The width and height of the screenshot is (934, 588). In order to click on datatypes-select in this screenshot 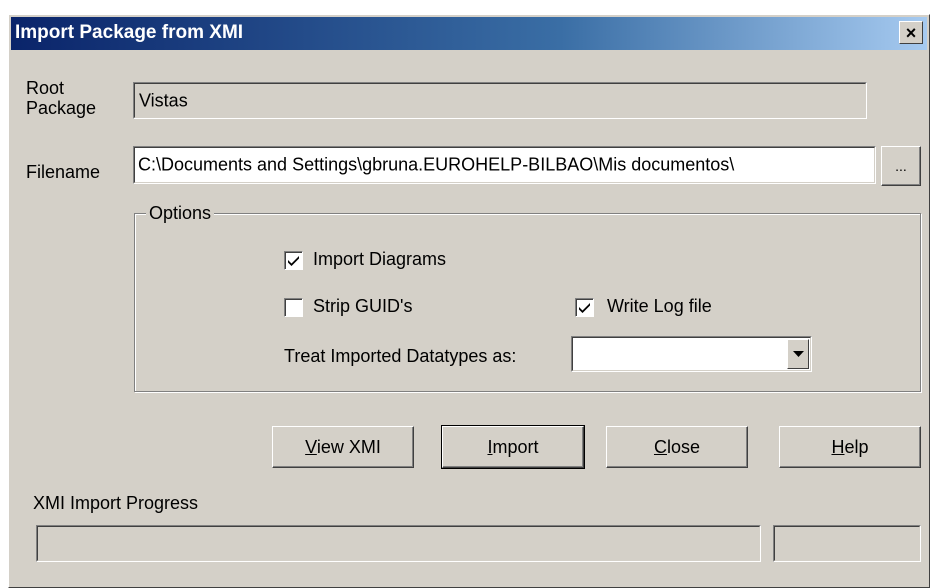, I will do `click(691, 354)`.